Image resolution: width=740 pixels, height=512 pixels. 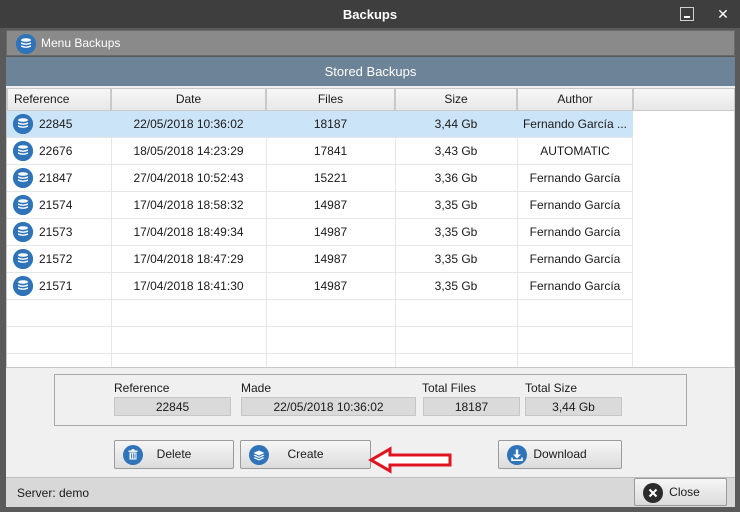 I want to click on column-header-reference: Reference, so click(x=59, y=100).